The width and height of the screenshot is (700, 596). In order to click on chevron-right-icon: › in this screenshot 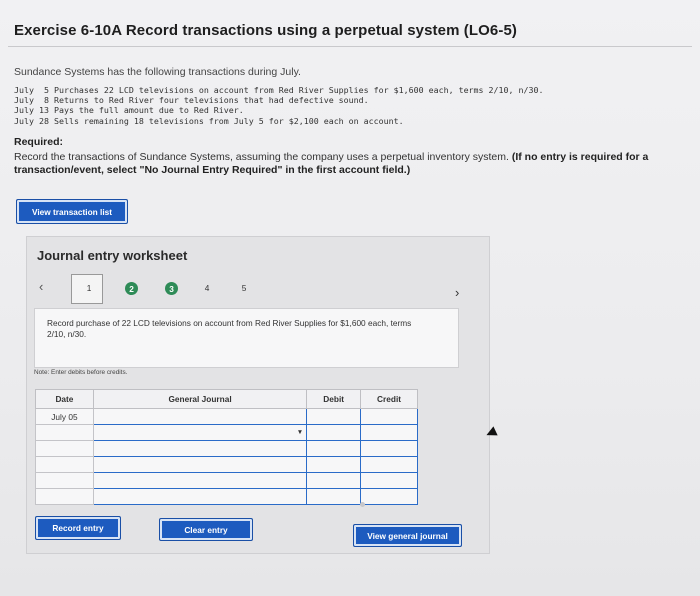, I will do `click(457, 292)`.